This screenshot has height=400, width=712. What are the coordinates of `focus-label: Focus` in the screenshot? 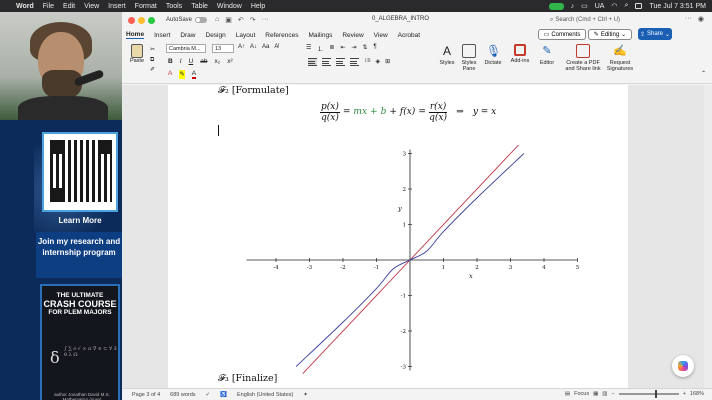 It's located at (581, 394).